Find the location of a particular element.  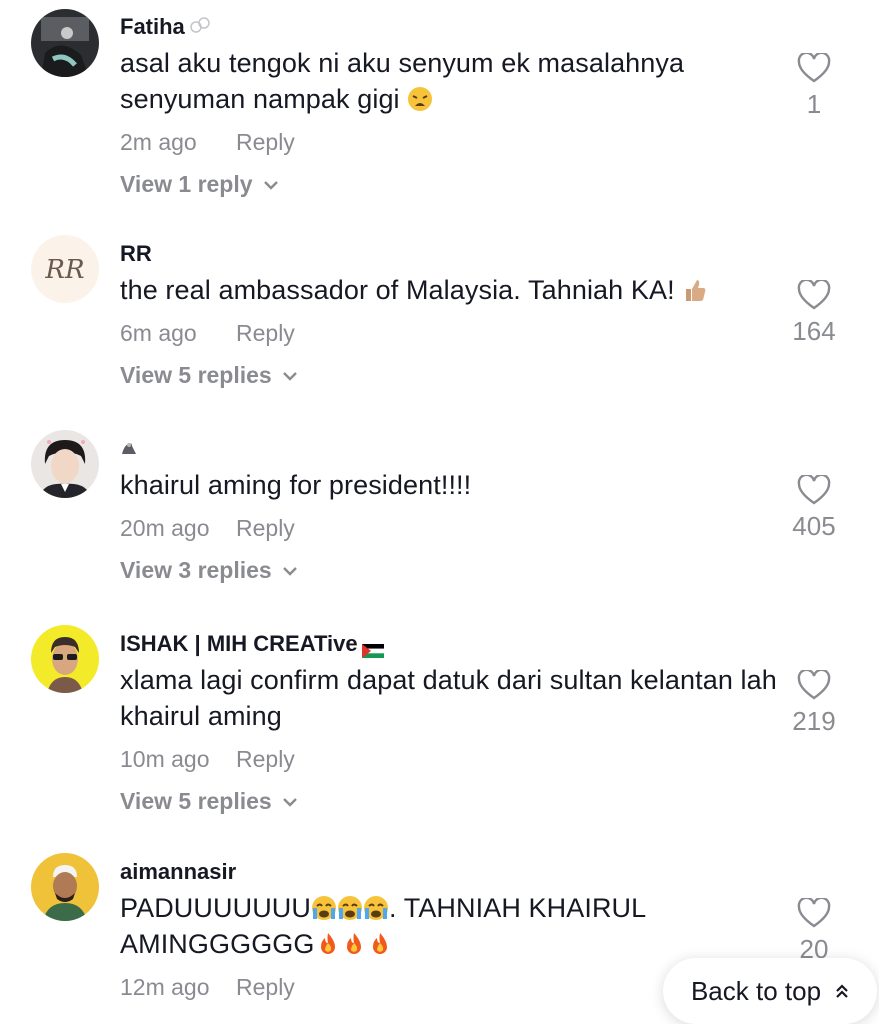

svg-text: RR is located at coordinates (64, 270).